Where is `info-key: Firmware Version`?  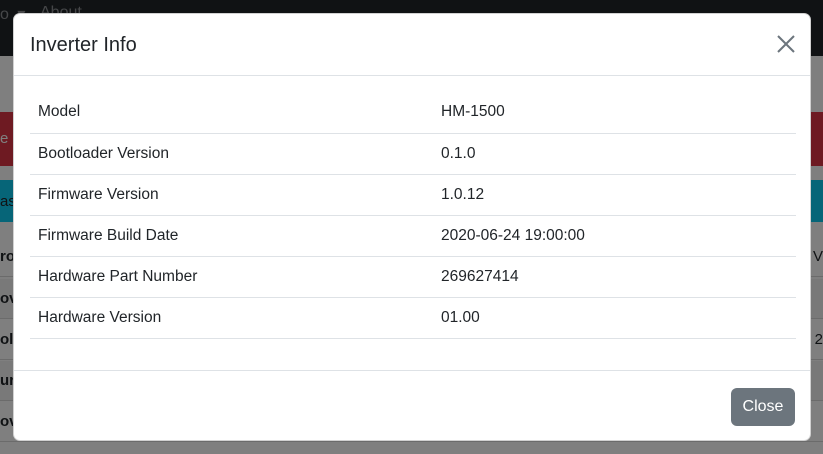
info-key: Firmware Version is located at coordinates (231, 195).